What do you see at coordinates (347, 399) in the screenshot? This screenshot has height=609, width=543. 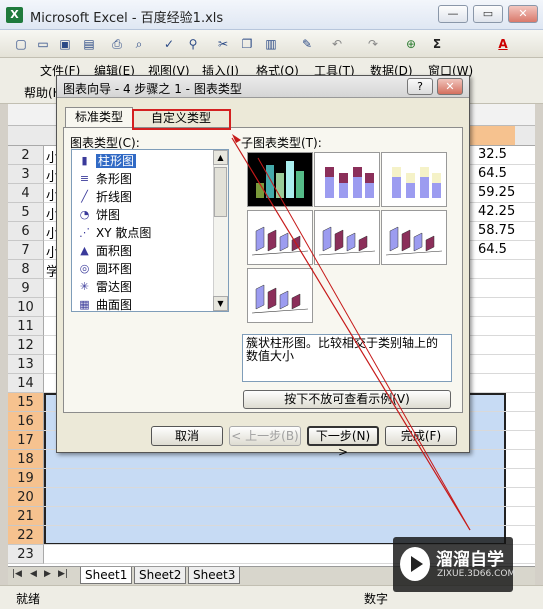 I see `preview-sample-button: 按下不放可查看示例(V)` at bounding box center [347, 399].